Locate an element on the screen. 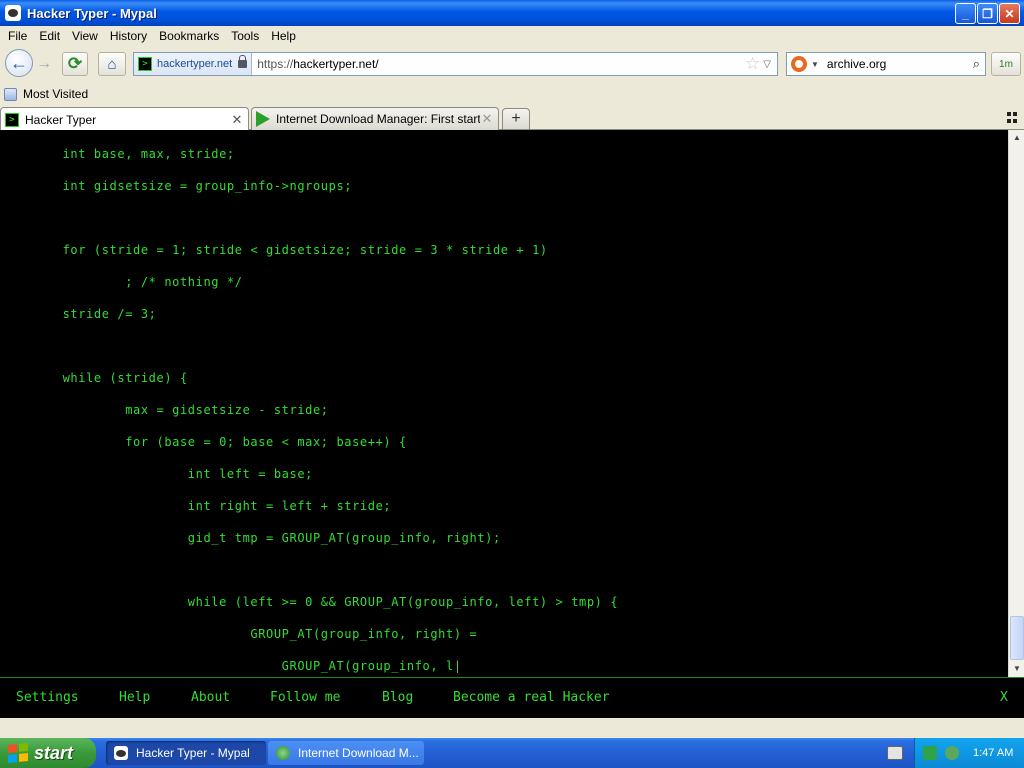 This screenshot has width=1024, height=768. code-line: ; /* nothing */ is located at coordinates (121, 282).